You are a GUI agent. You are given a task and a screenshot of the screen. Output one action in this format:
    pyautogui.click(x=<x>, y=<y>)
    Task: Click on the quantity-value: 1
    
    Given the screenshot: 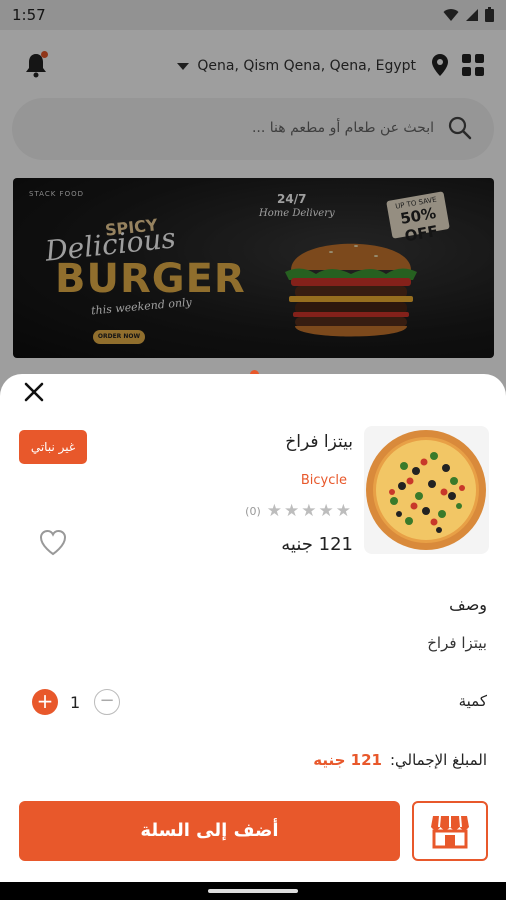 What is the action you would take?
    pyautogui.click(x=75, y=702)
    